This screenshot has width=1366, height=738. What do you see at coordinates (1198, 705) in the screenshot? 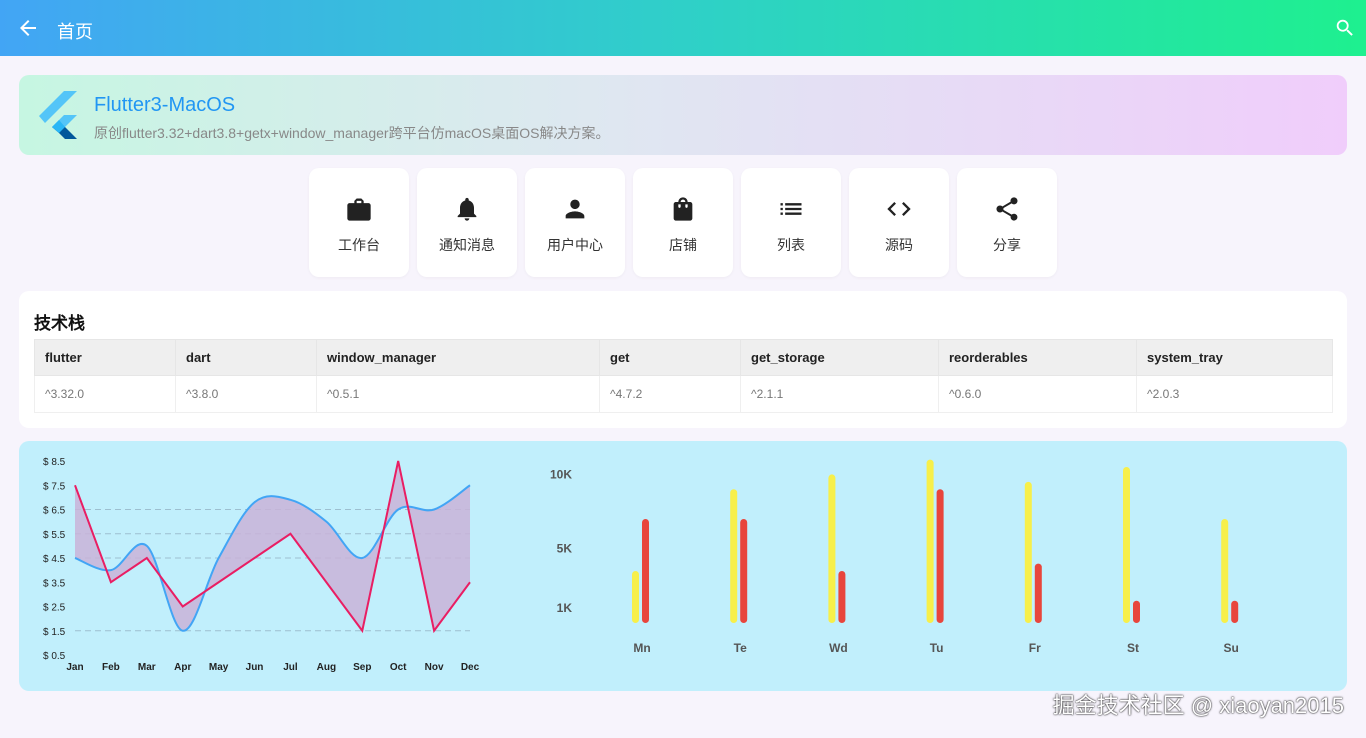
I see `watermark: 掘金技术社区 @ xiaoyan2015` at bounding box center [1198, 705].